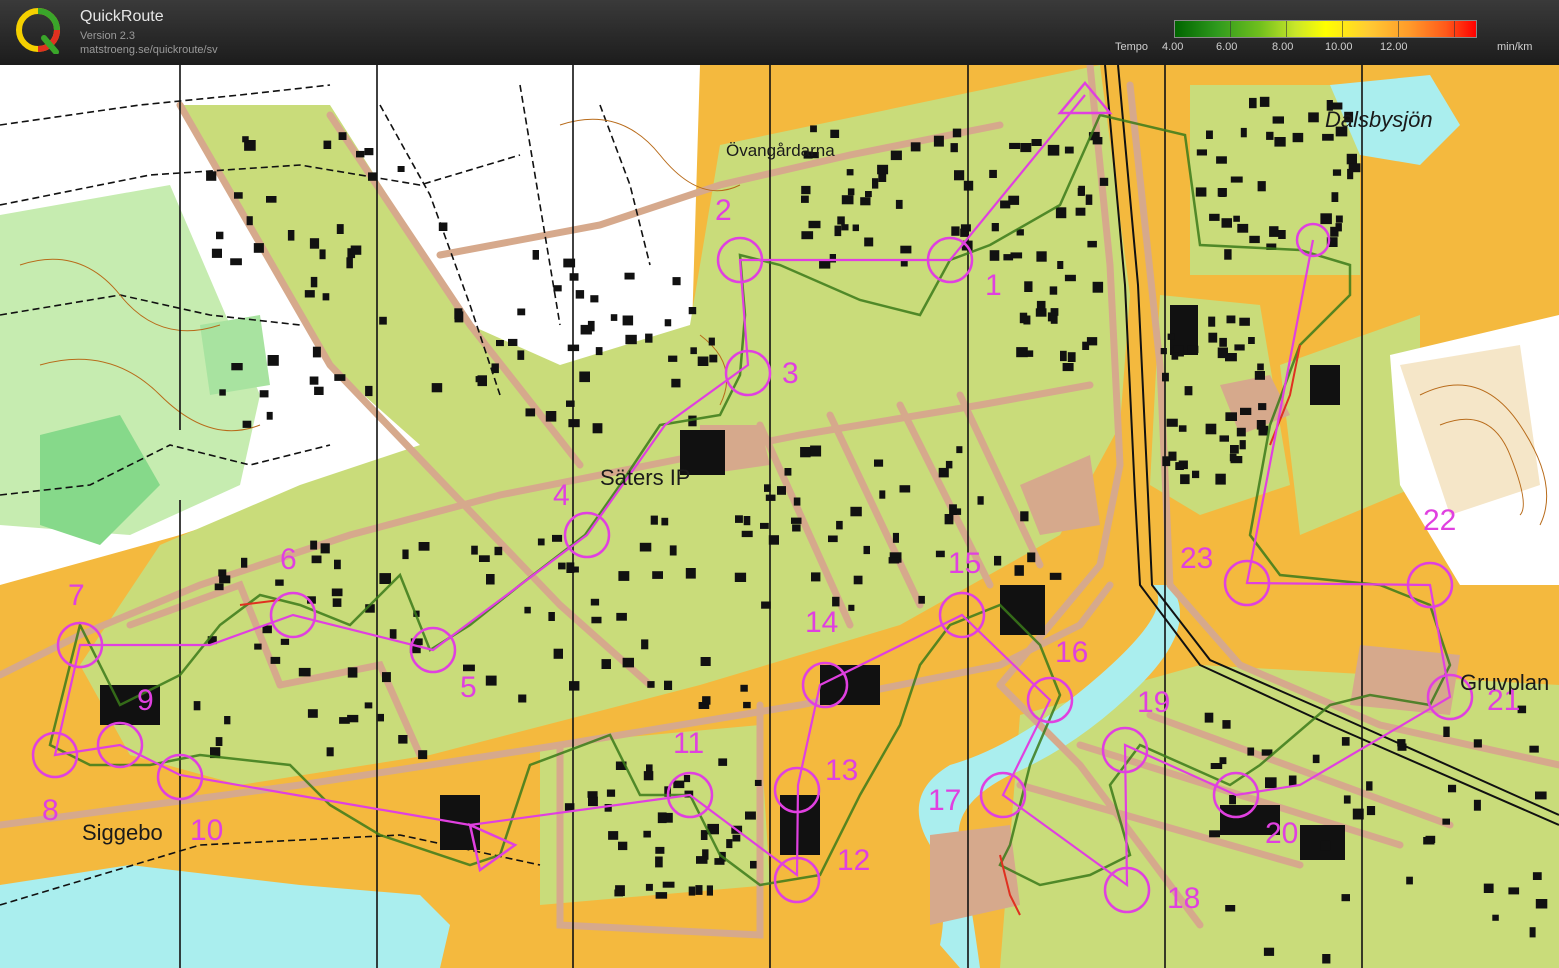 The height and width of the screenshot is (968, 1559). I want to click on app-url: matstroeng.se/quickroute/sv, so click(149, 50).